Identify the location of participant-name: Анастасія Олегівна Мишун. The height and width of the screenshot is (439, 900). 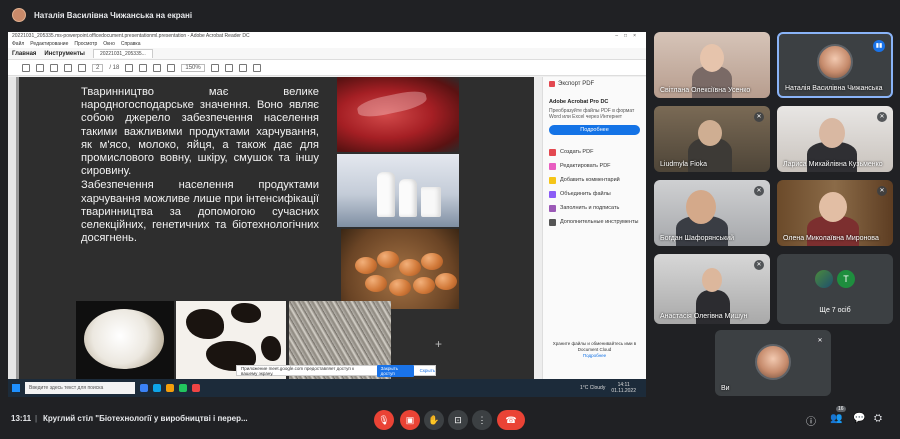
(704, 316).